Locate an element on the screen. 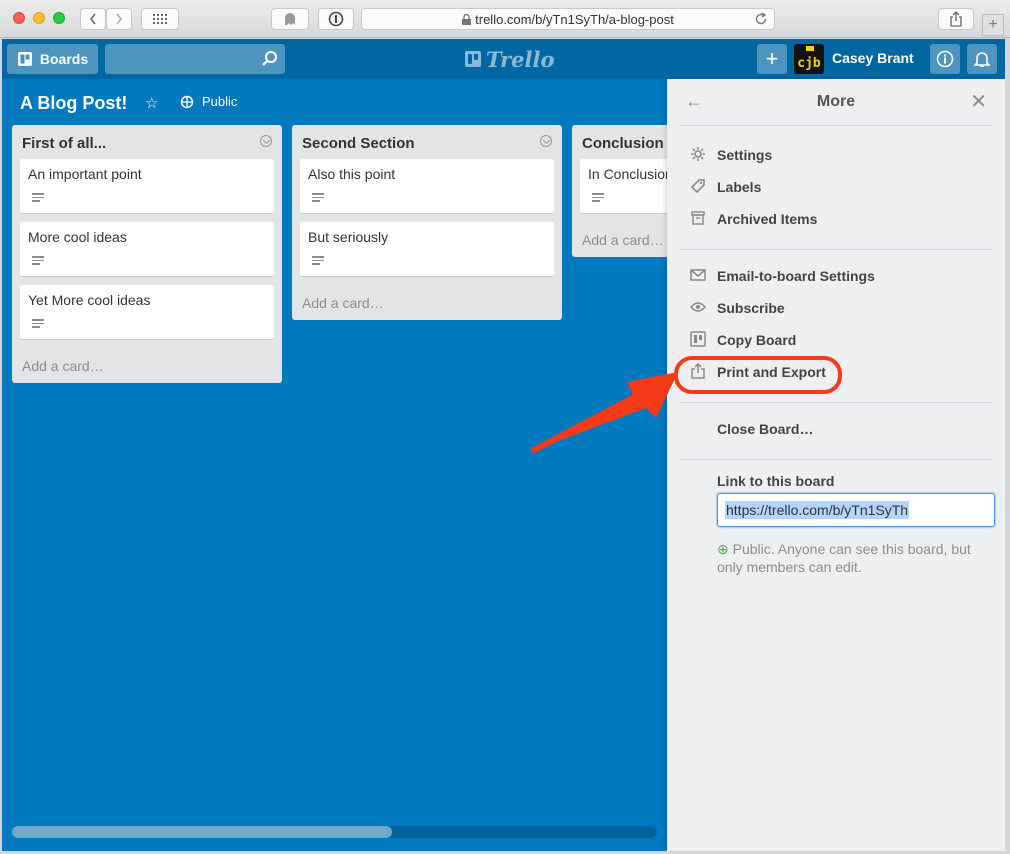  menu-item-copy-board: Copy Board is located at coordinates (836, 340).